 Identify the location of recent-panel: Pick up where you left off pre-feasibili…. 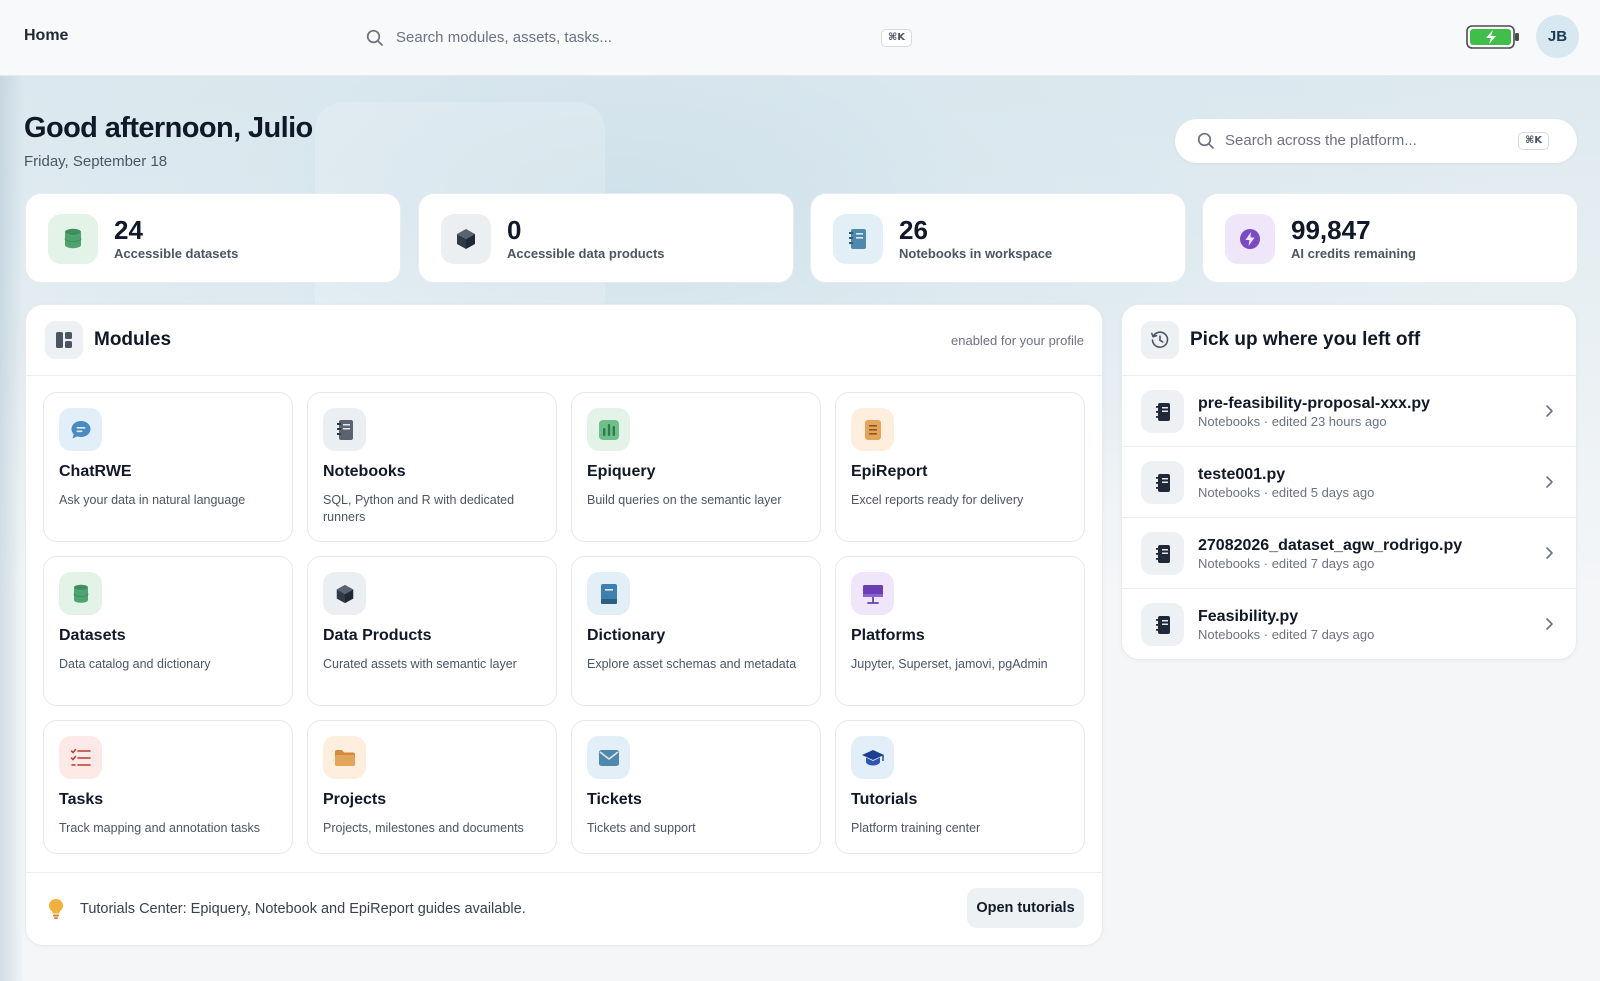
(1349, 482).